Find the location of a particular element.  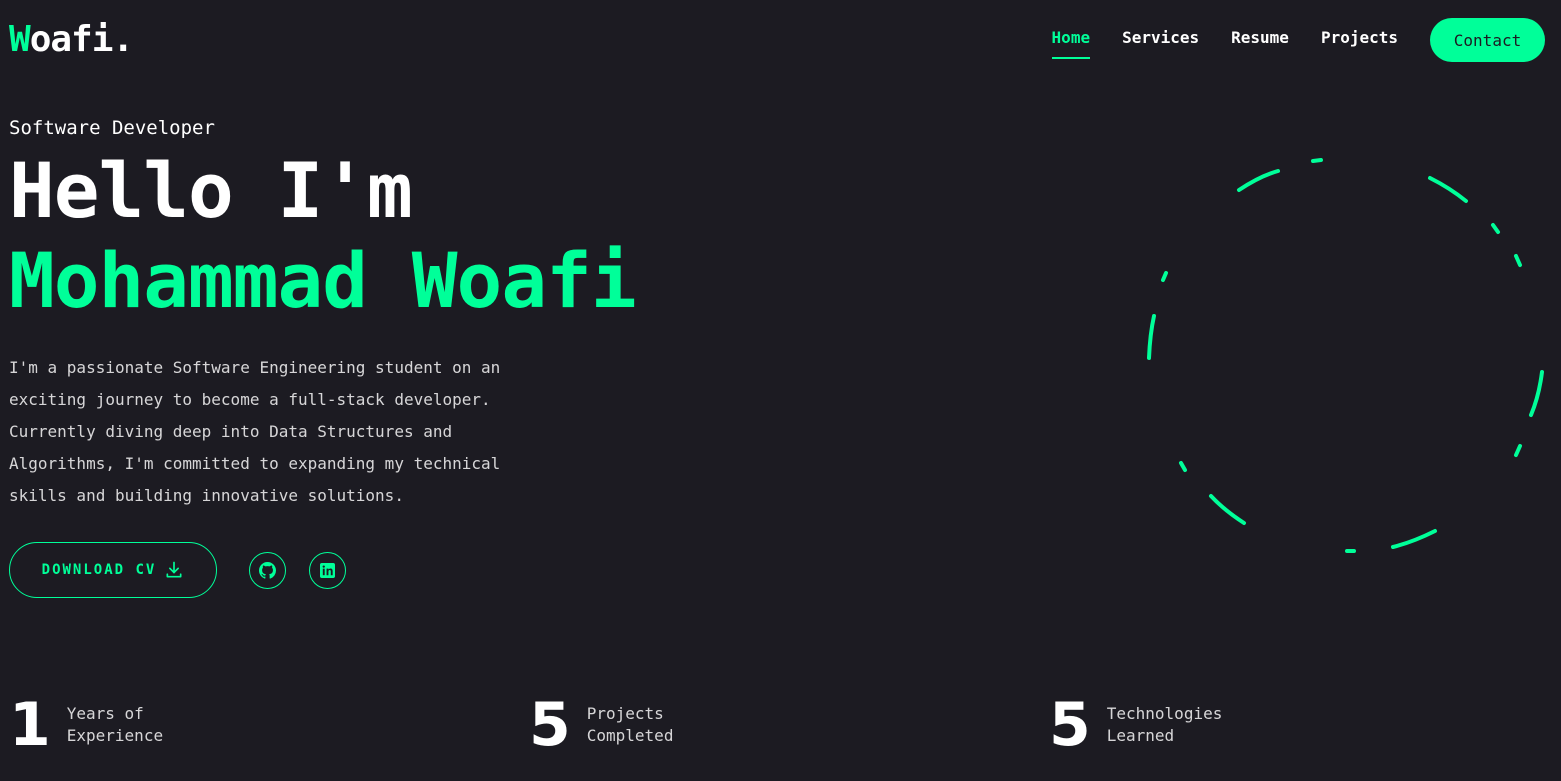

nav-link-services: Services is located at coordinates (1160, 40).